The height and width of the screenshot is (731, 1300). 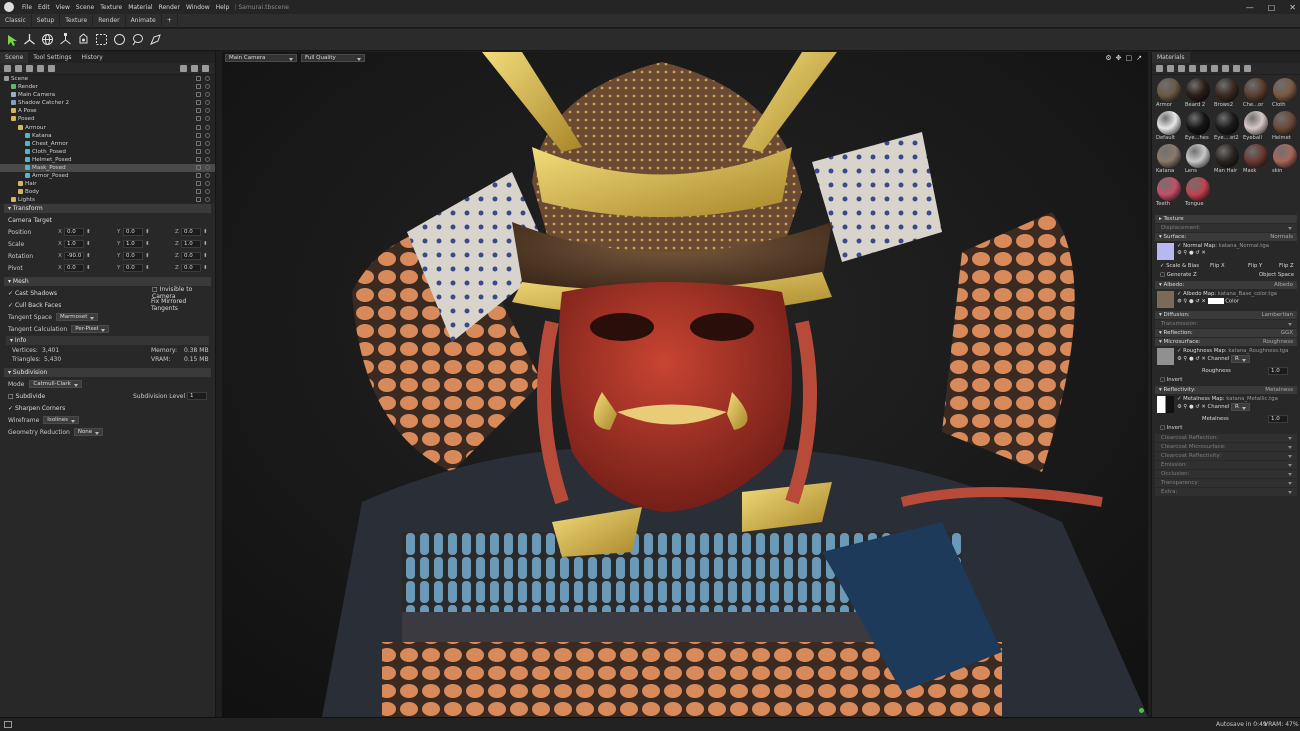 What do you see at coordinates (197, 396) in the screenshot?
I see `subdiv-level-input: 1` at bounding box center [197, 396].